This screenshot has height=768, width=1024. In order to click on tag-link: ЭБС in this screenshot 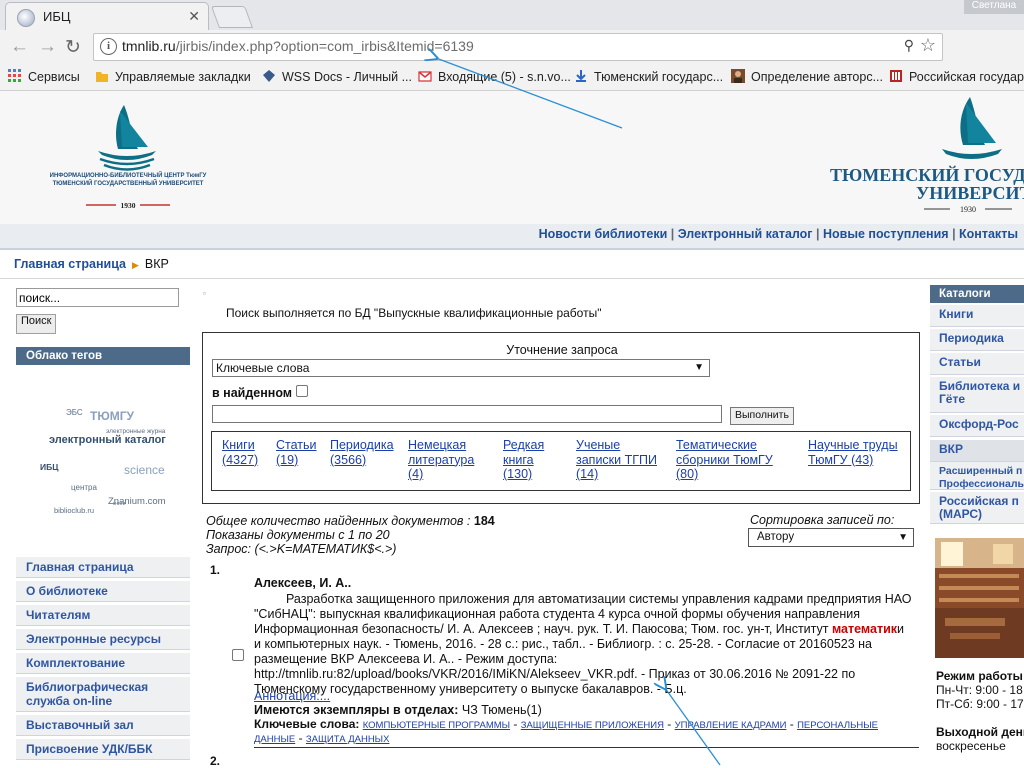, I will do `click(74, 412)`.